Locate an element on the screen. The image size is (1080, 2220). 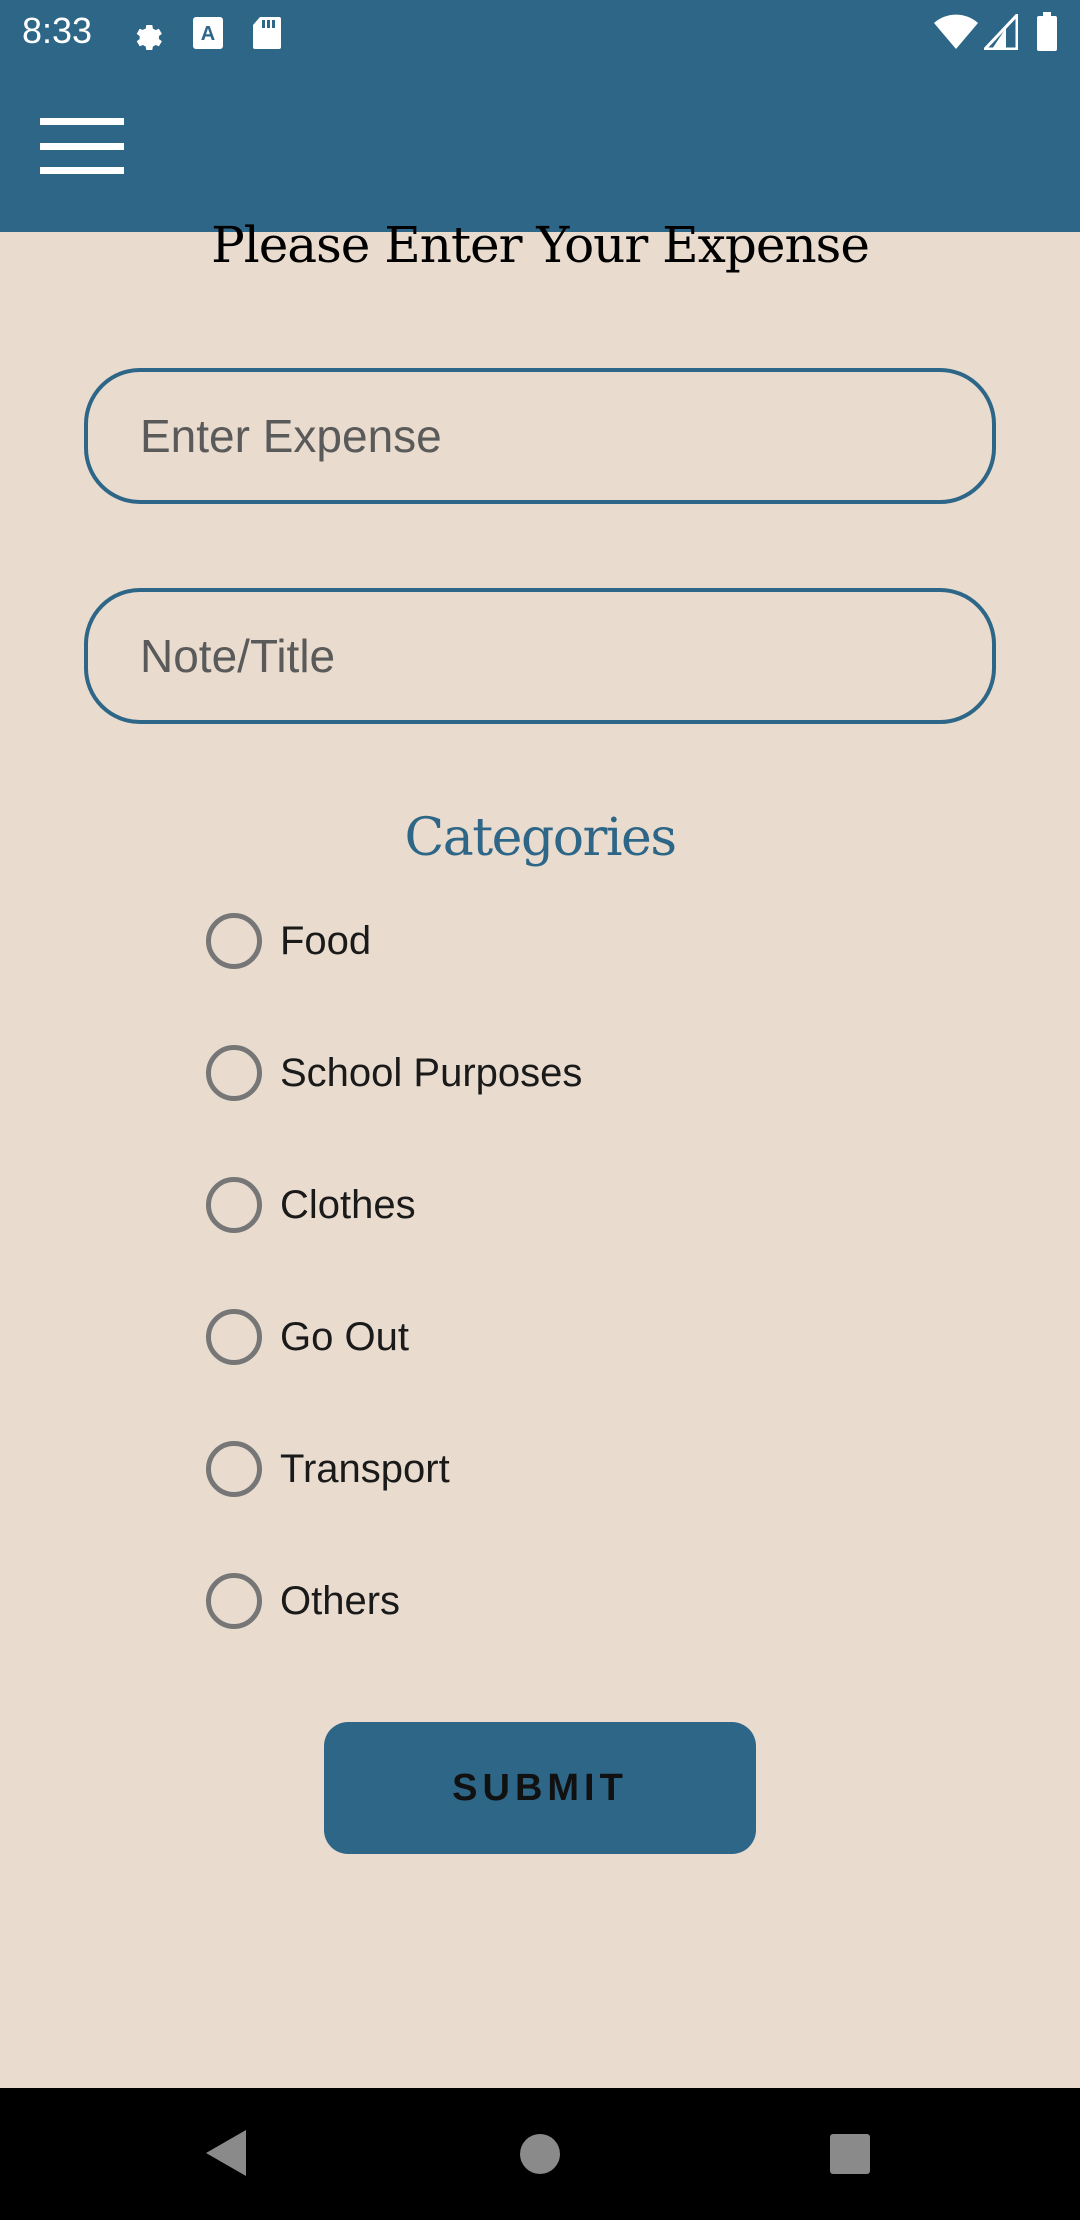
submit-button: SUBMIT is located at coordinates (540, 1788).